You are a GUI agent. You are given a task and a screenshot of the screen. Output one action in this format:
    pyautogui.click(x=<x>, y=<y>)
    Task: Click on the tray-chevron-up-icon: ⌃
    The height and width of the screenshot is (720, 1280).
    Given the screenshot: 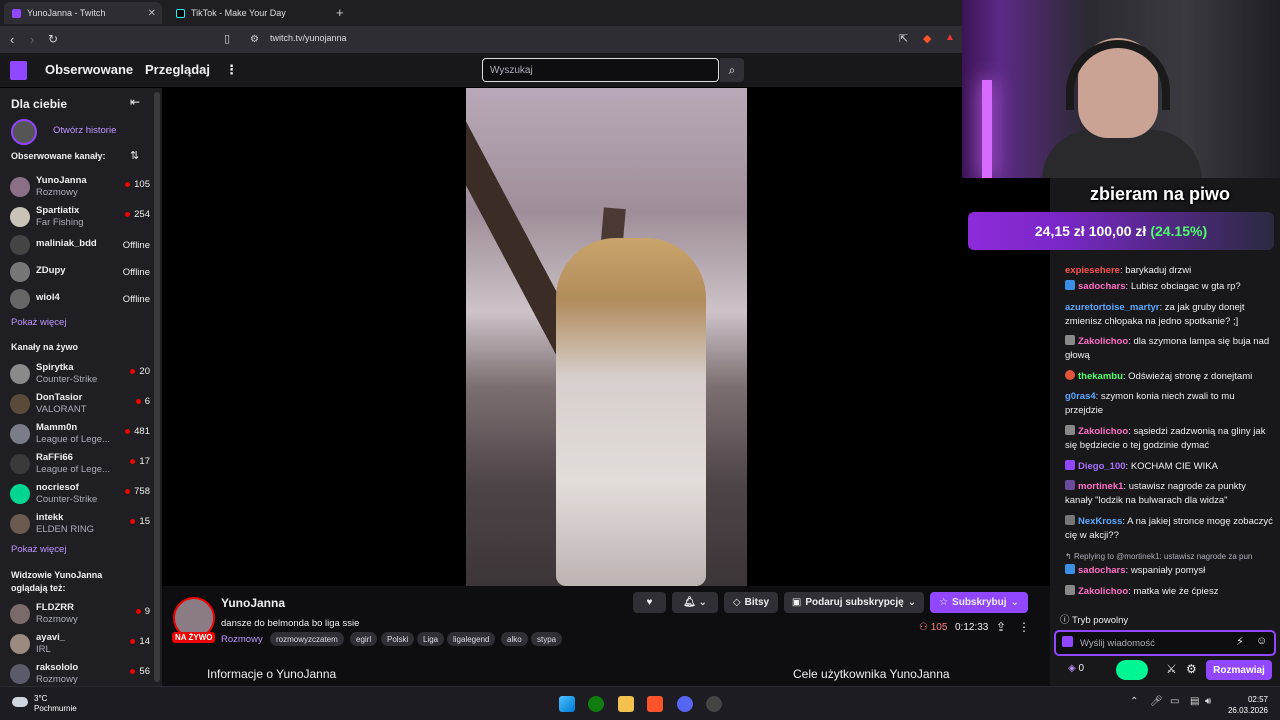 What is the action you would take?
    pyautogui.click(x=1134, y=701)
    